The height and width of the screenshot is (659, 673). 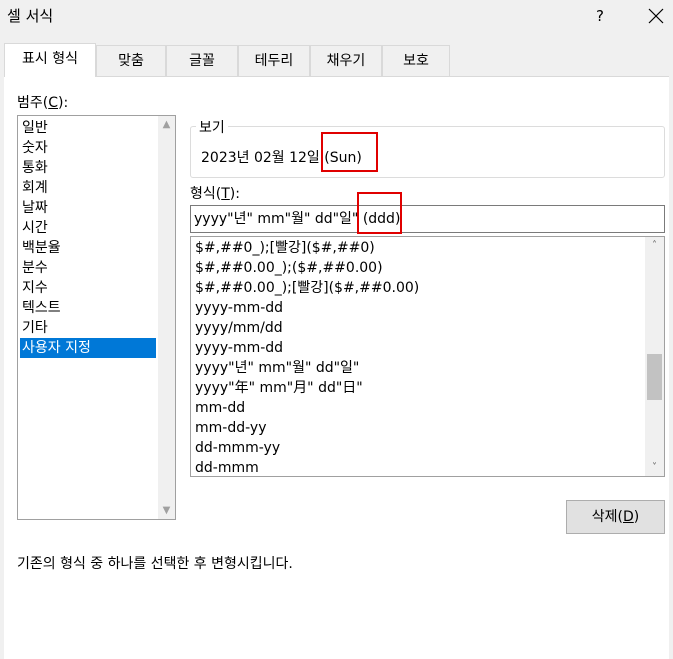 I want to click on sample-label: 보기, so click(x=212, y=127).